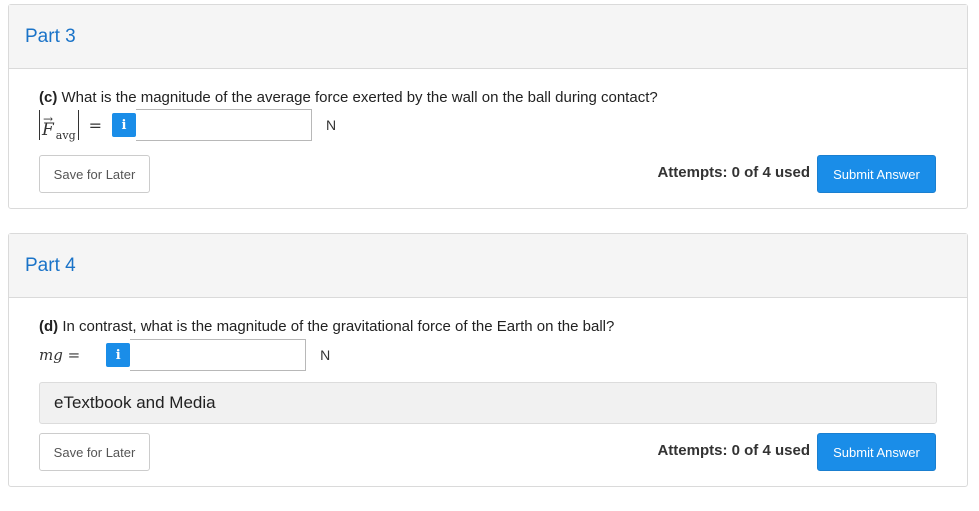 This screenshot has width=979, height=511. Describe the element at coordinates (50, 265) in the screenshot. I see `part-4-title: Part 4` at that location.